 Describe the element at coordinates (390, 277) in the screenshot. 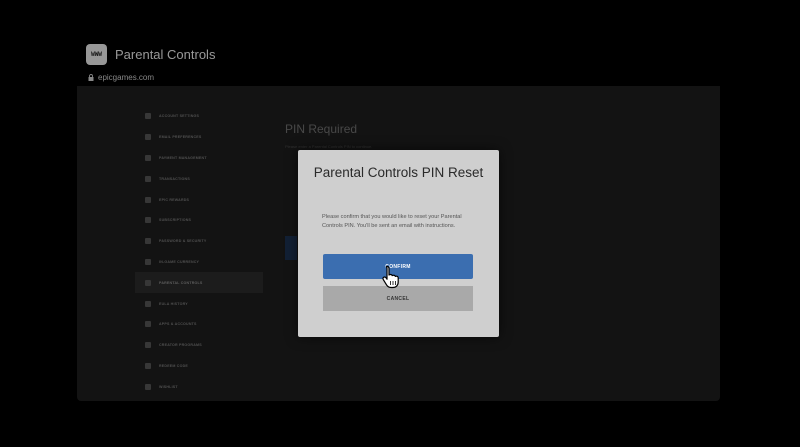

I see `hand-pointer-cursor-icon` at that location.